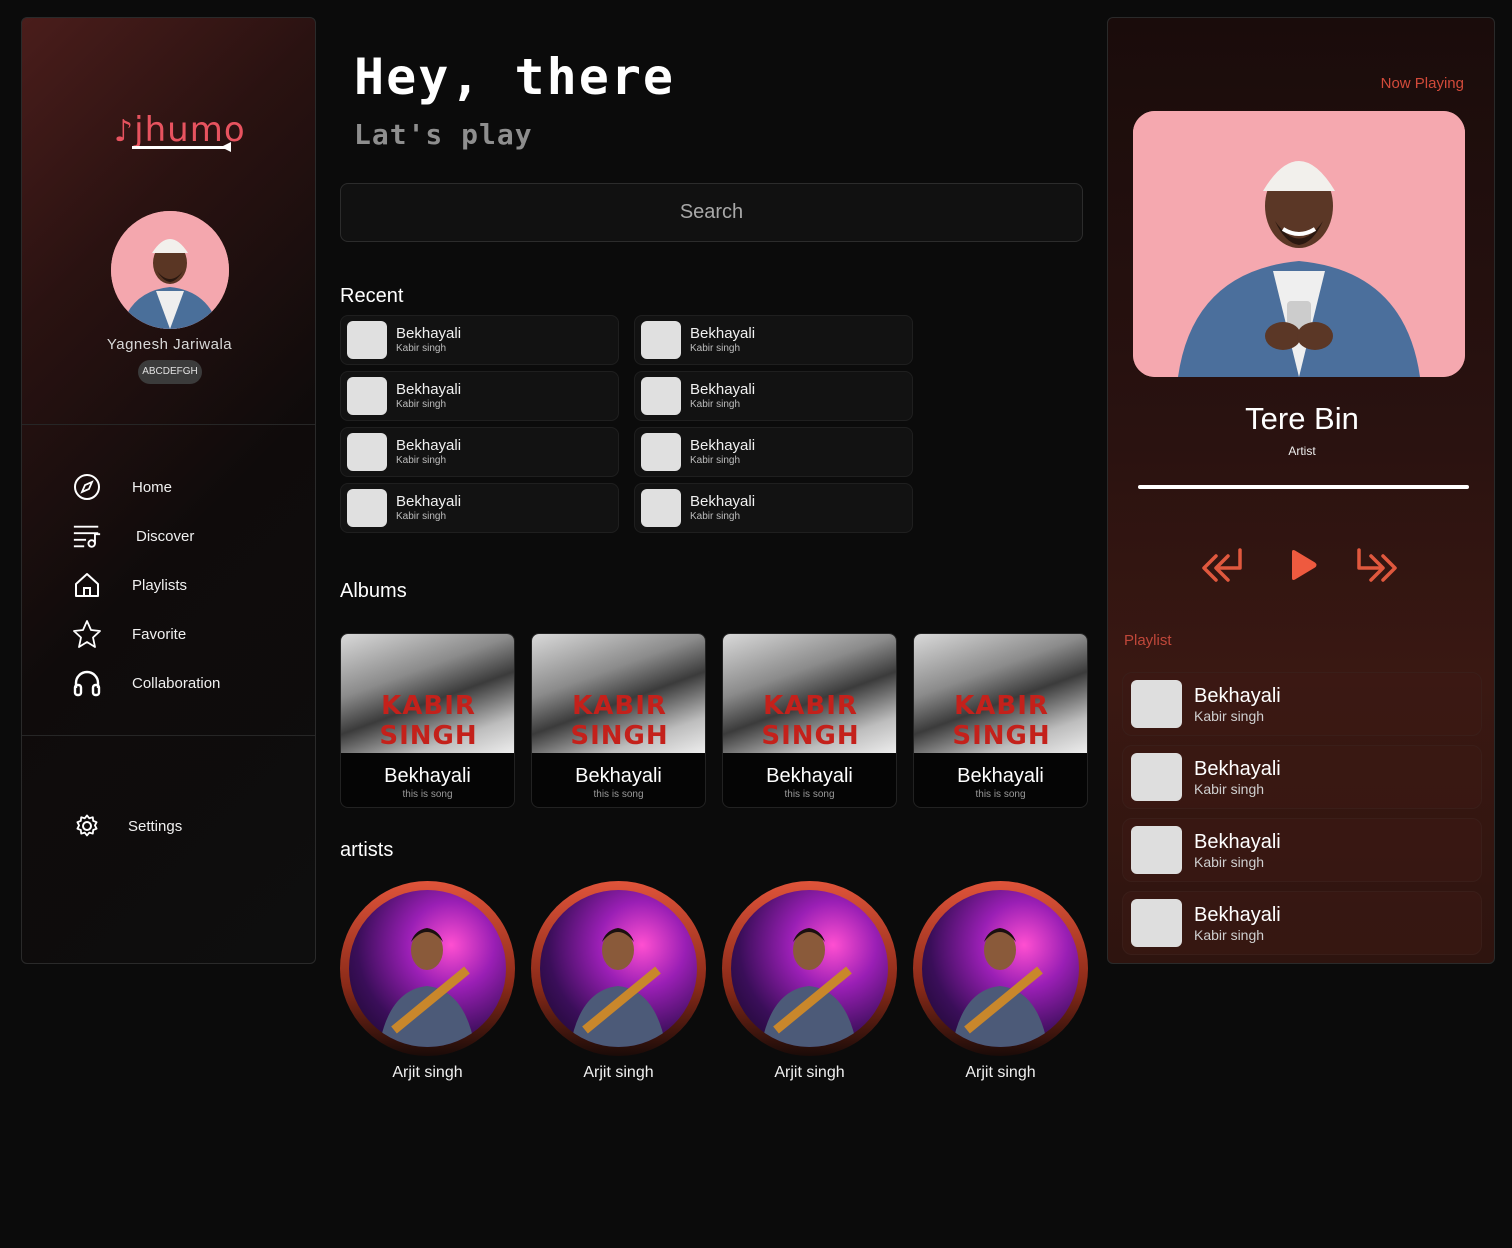 This screenshot has height=1248, width=1512. I want to click on nav-label: Collaboration, so click(176, 683).